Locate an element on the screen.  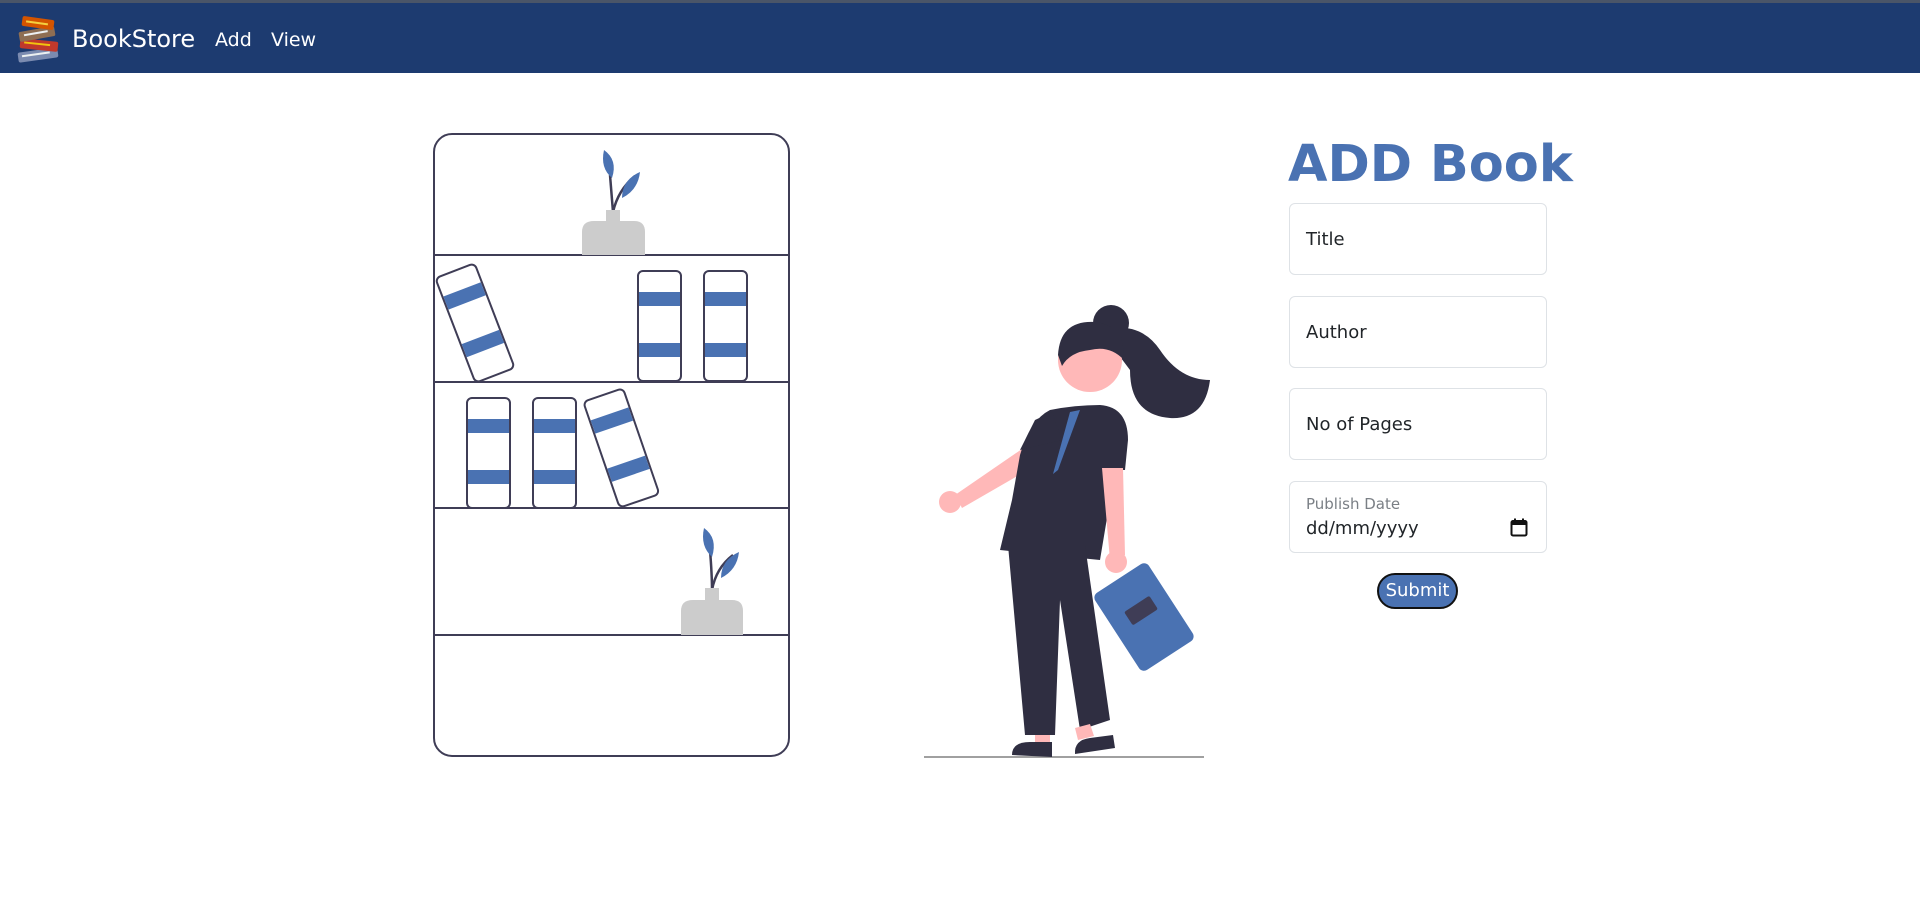
calendar-icon is located at coordinates (1519, 527).